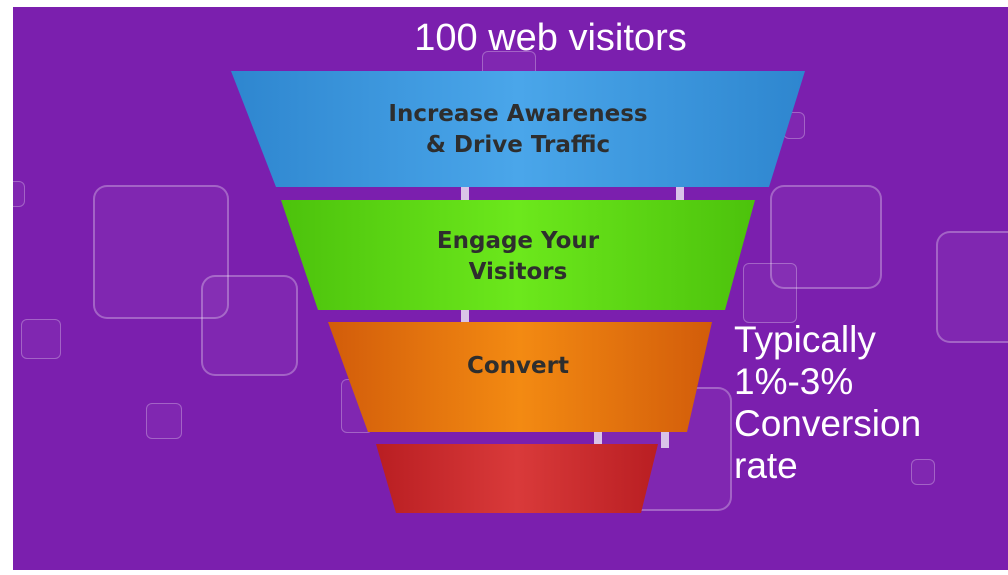  Describe the element at coordinates (550, 38) in the screenshot. I see `slide-title: 100 web visitors` at that location.